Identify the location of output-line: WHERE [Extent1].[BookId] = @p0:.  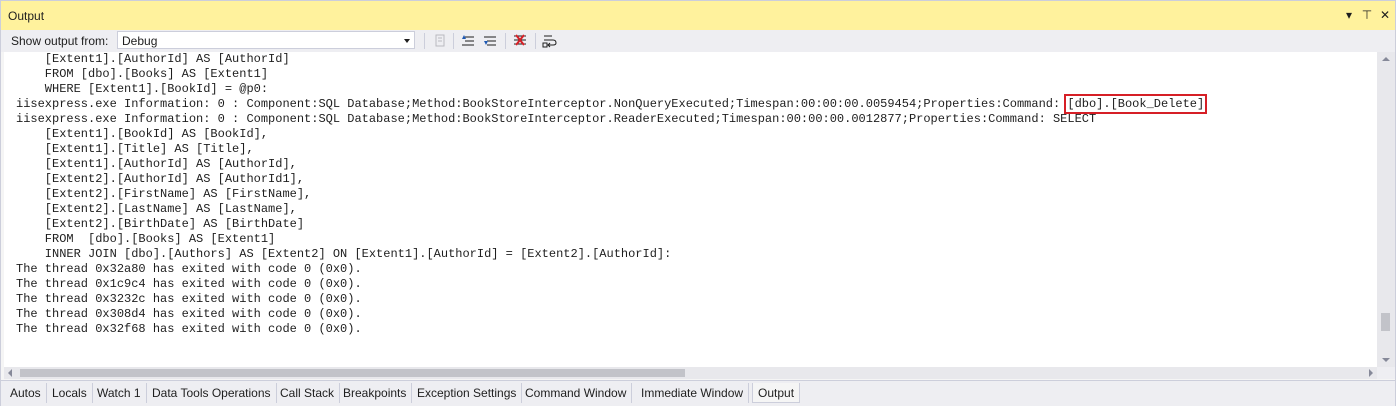
(142, 89).